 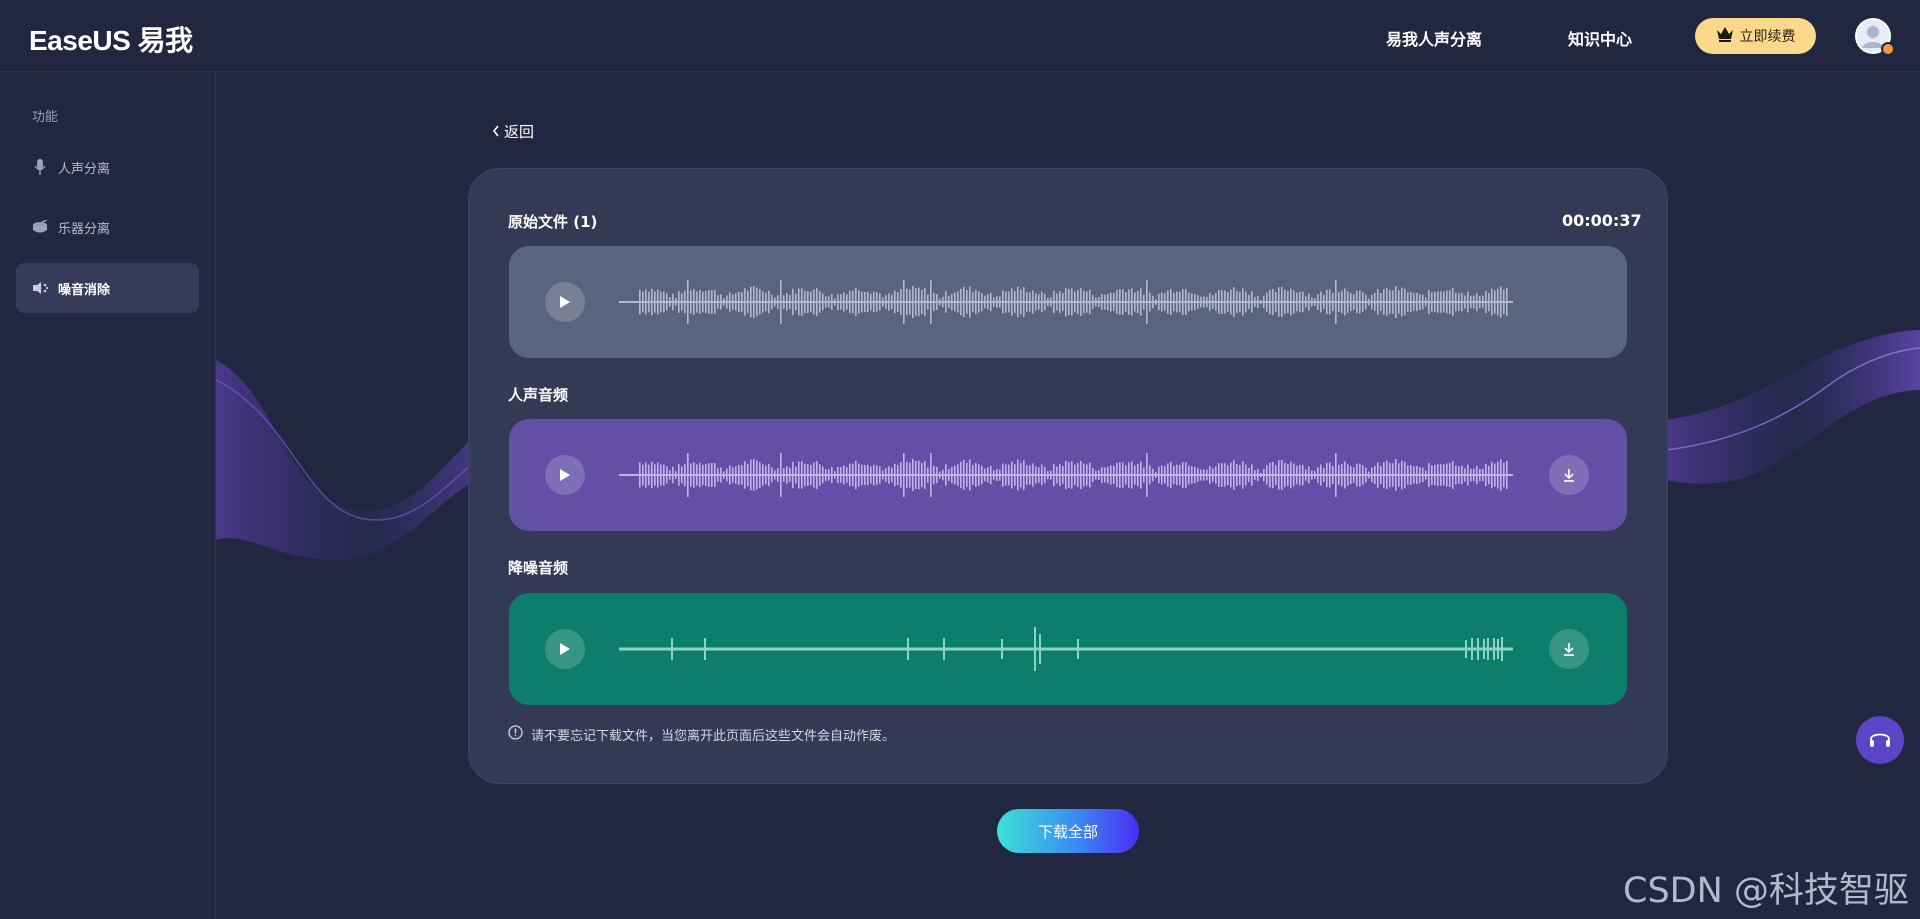 I want to click on play-vocal-button, so click(x=565, y=475).